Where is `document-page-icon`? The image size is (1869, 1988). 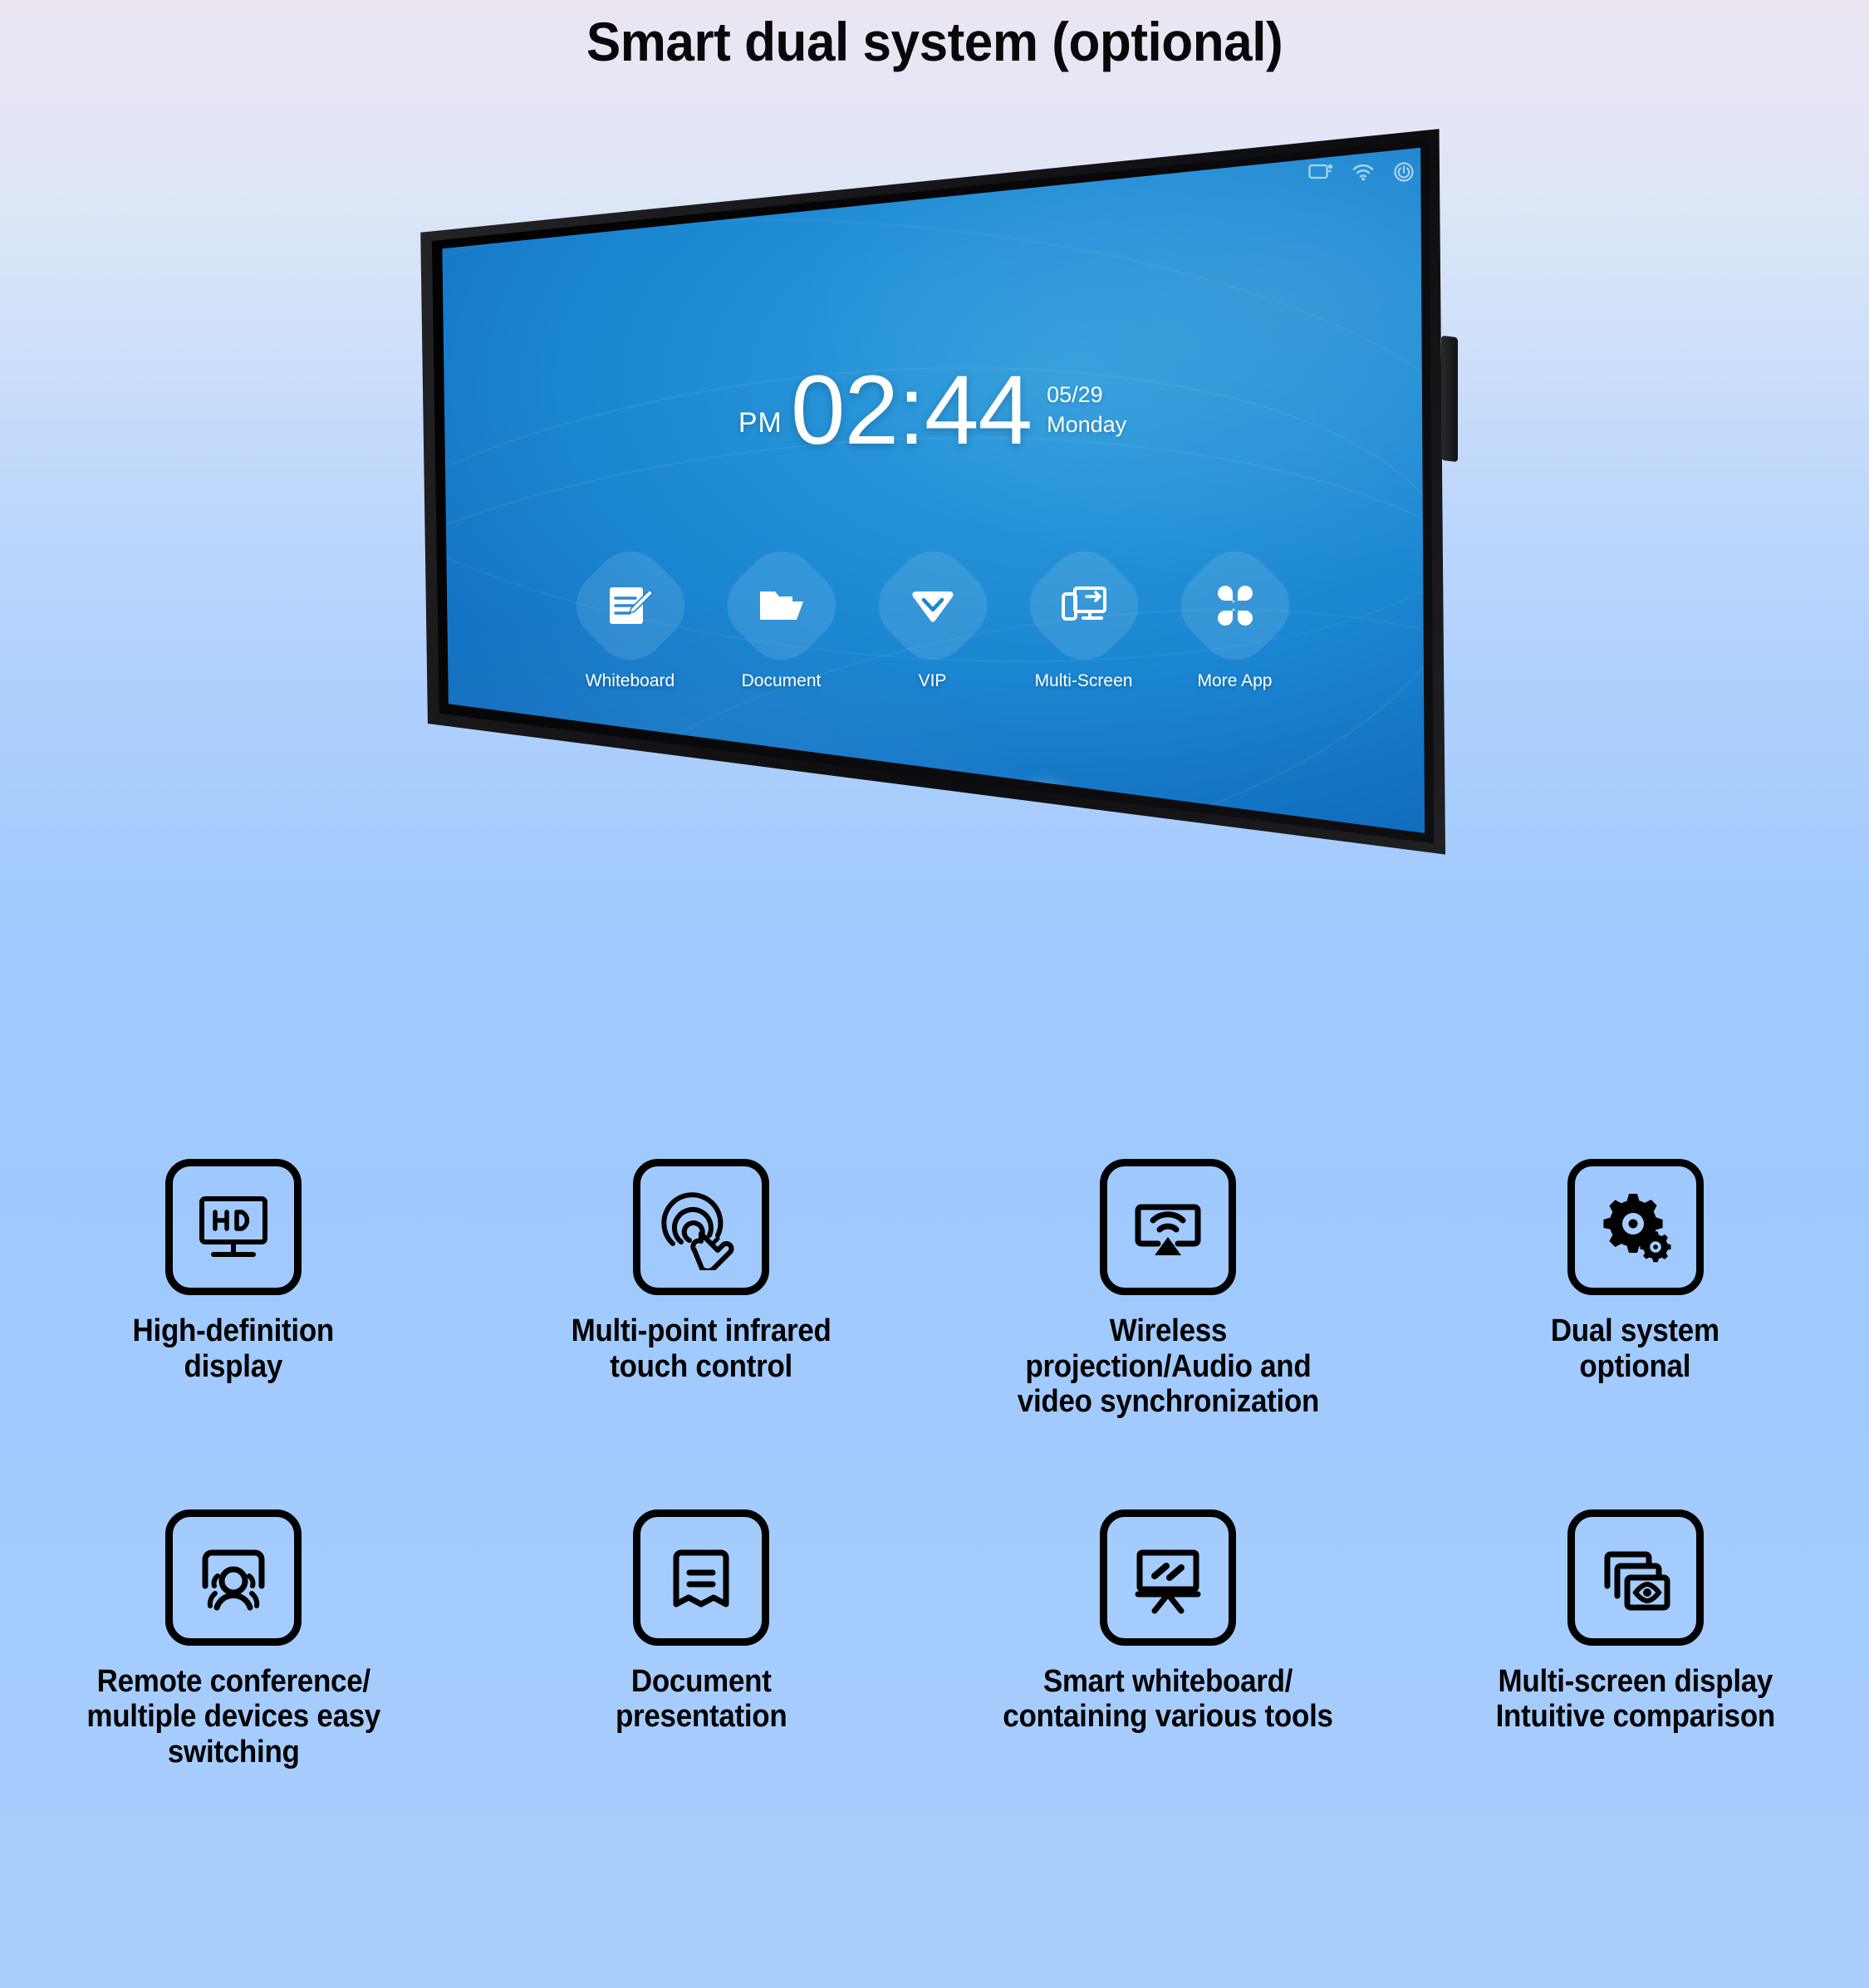 document-page-icon is located at coordinates (701, 1579).